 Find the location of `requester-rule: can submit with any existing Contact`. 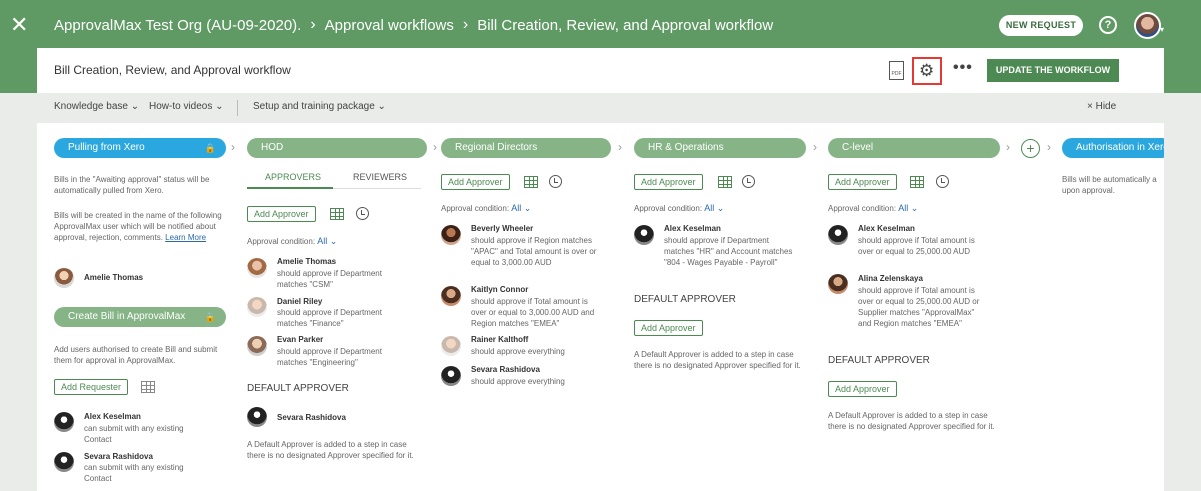

requester-rule: can submit with any existing Contact is located at coordinates (134, 434).